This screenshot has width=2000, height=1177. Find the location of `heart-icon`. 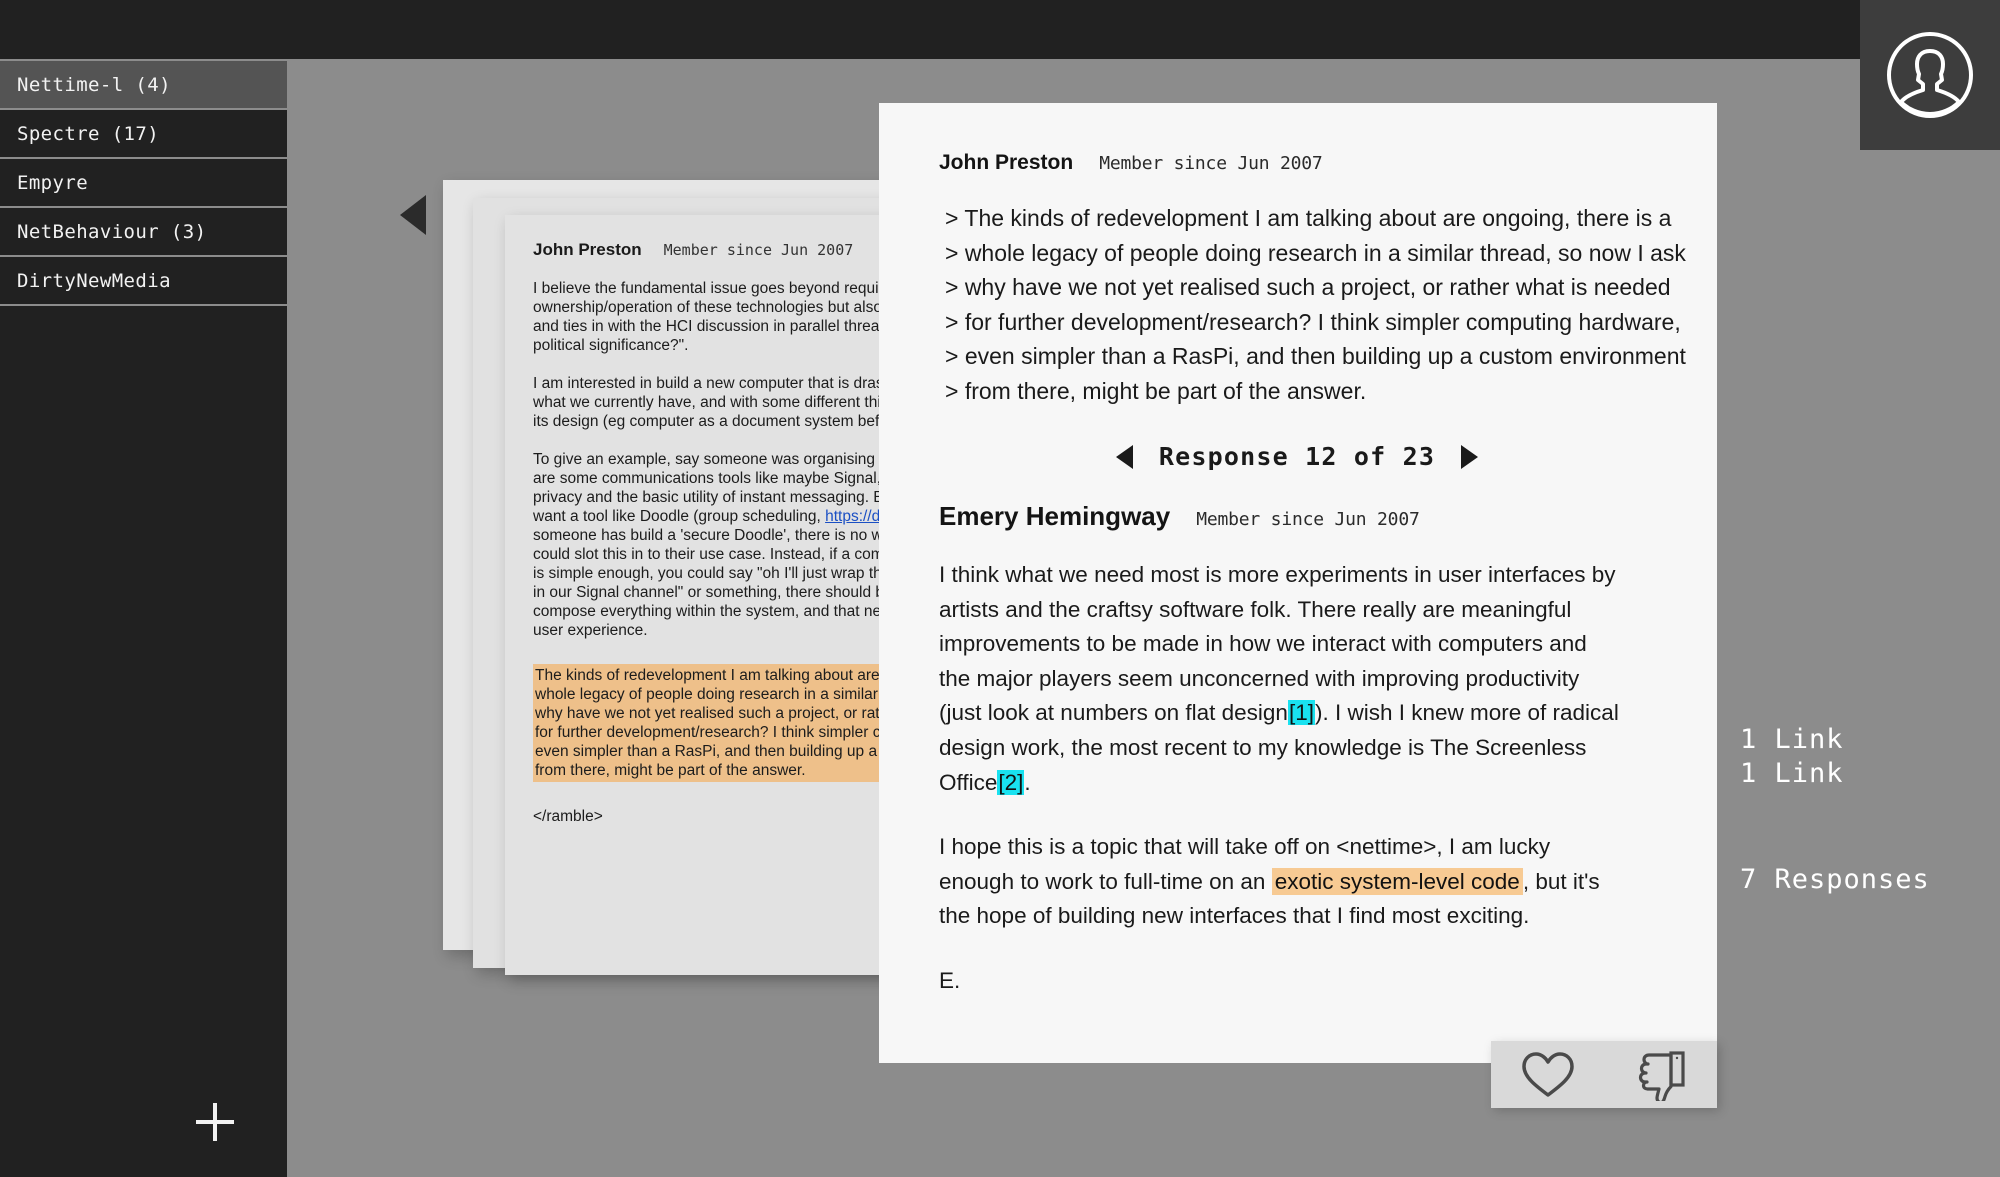

heart-icon is located at coordinates (1548, 1075).